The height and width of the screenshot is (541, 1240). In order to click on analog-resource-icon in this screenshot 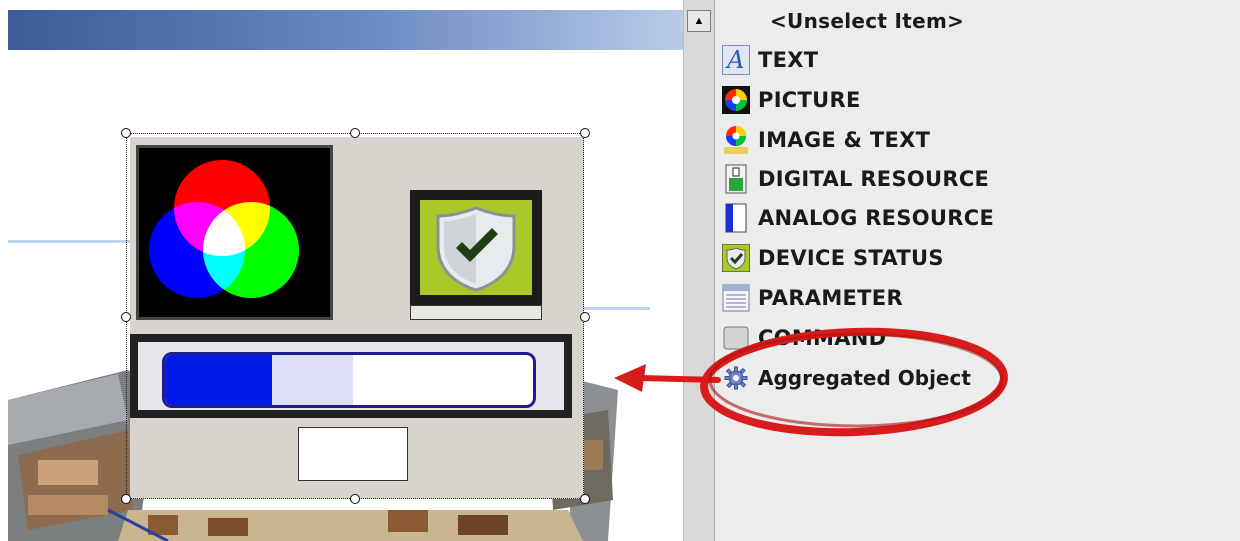, I will do `click(736, 218)`.